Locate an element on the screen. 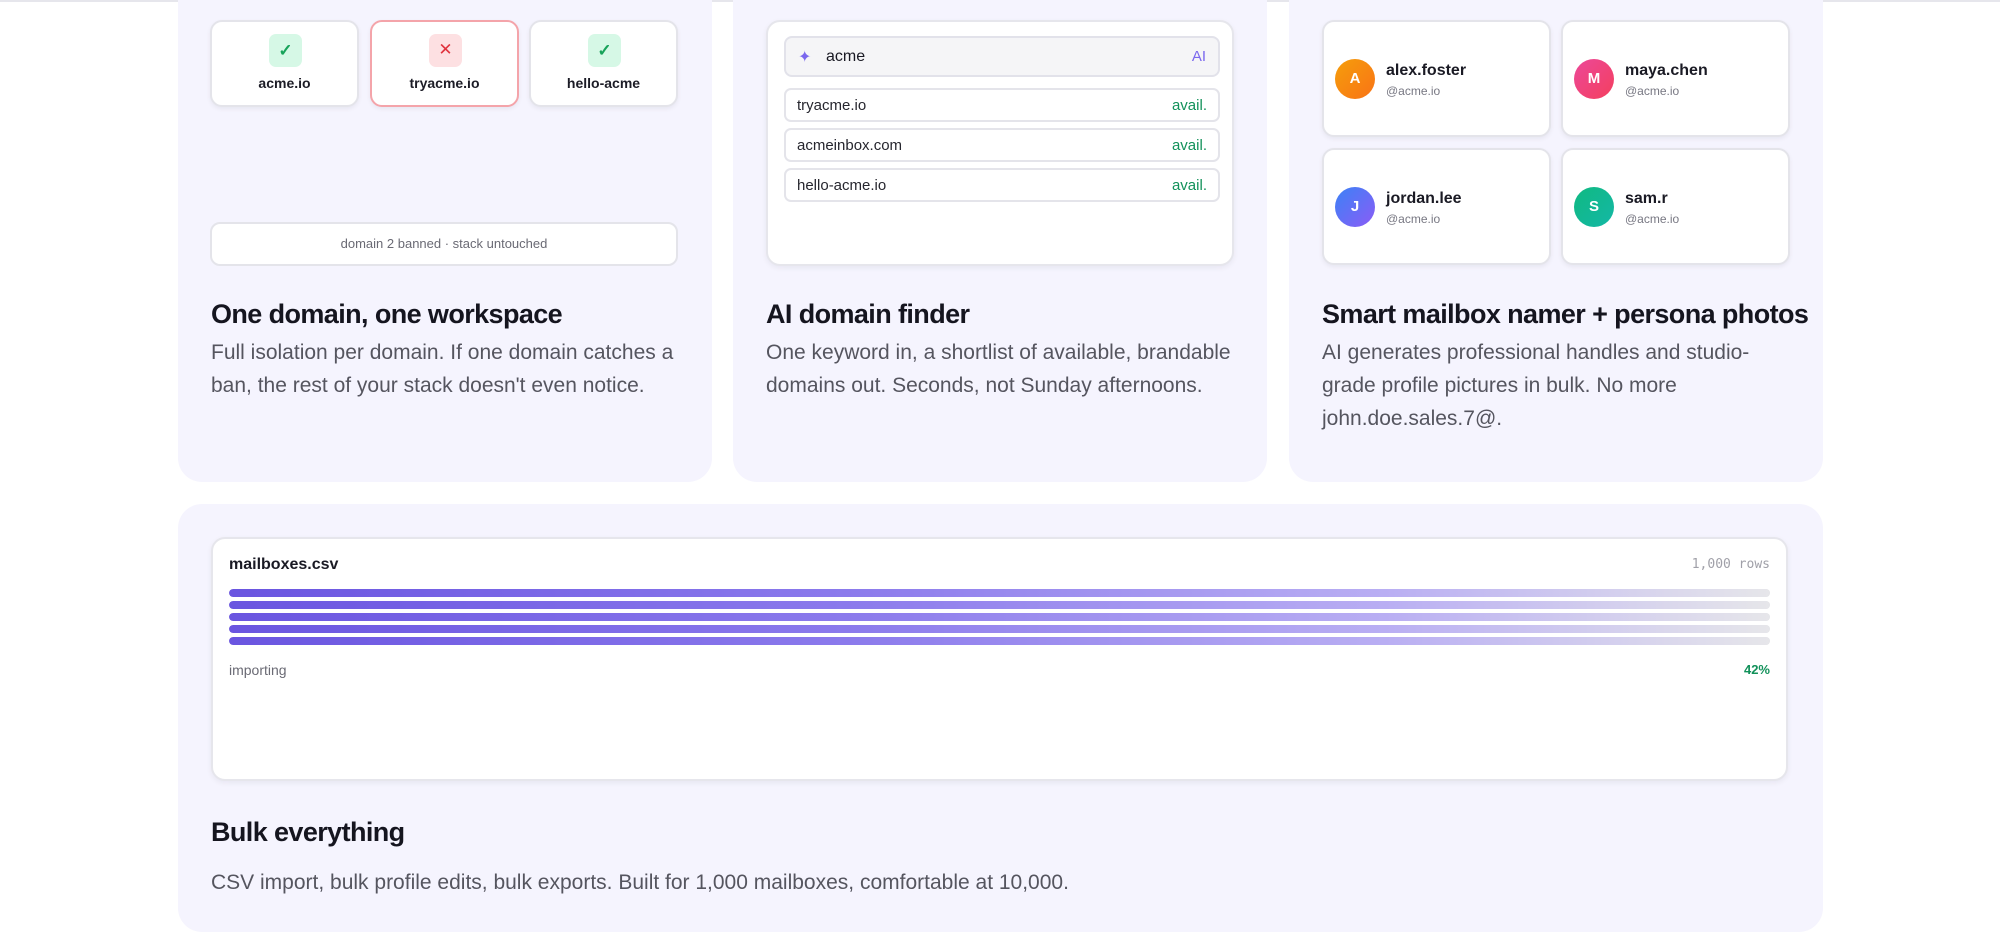  card-title: Smart mailbox namer + persona photos is located at coordinates (1565, 314).